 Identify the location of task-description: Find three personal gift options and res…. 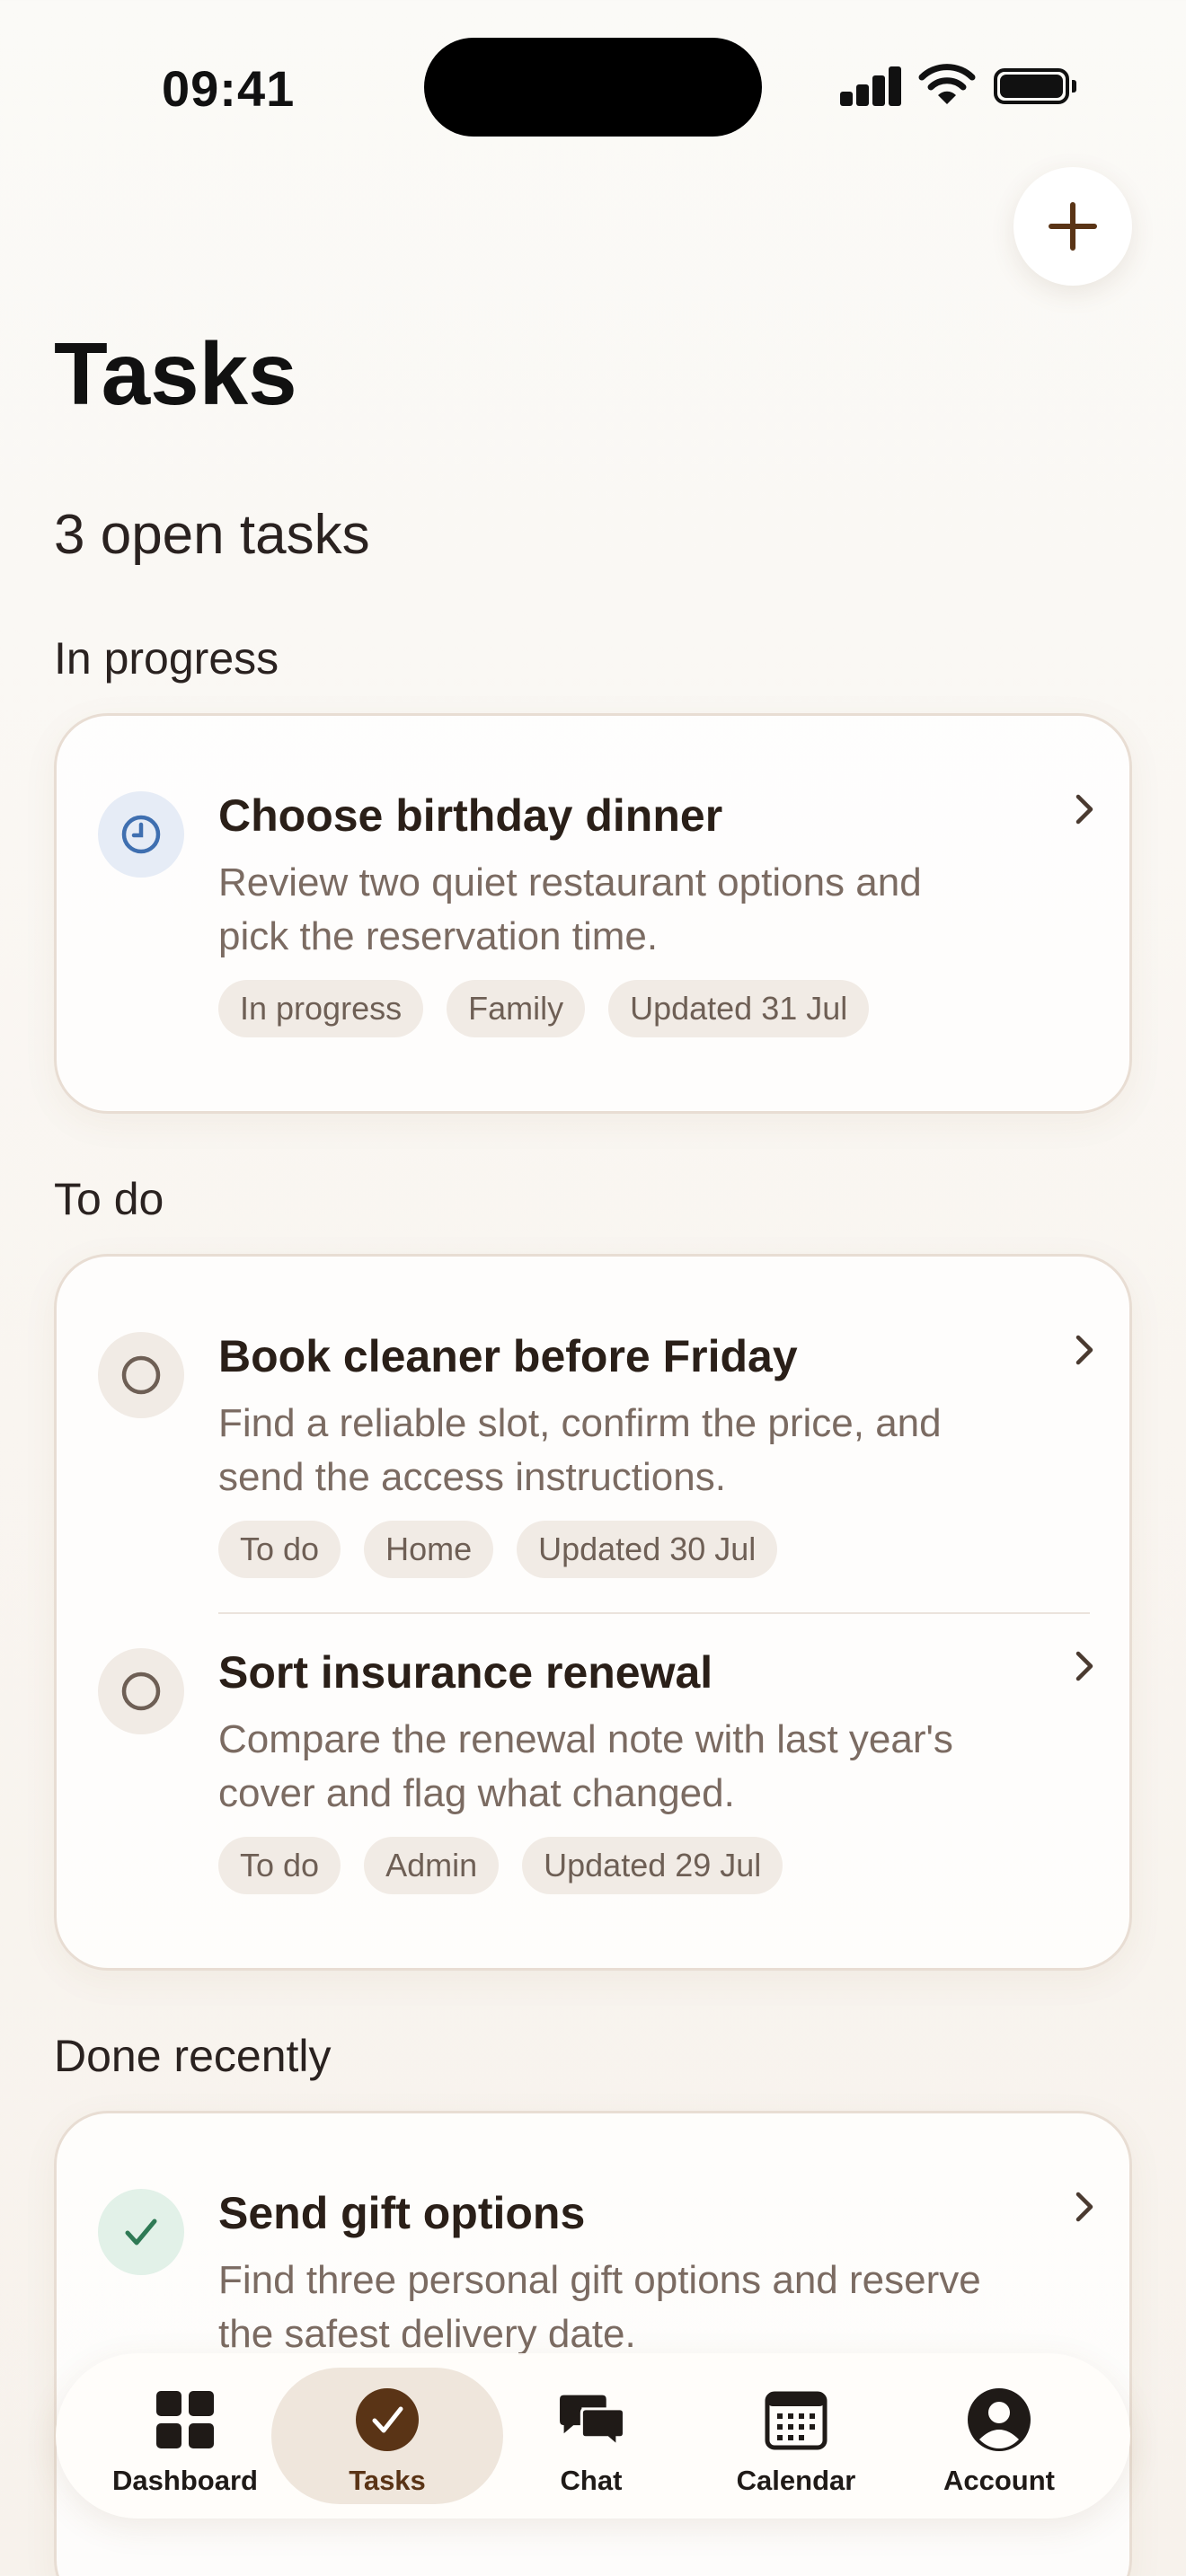
(599, 2307).